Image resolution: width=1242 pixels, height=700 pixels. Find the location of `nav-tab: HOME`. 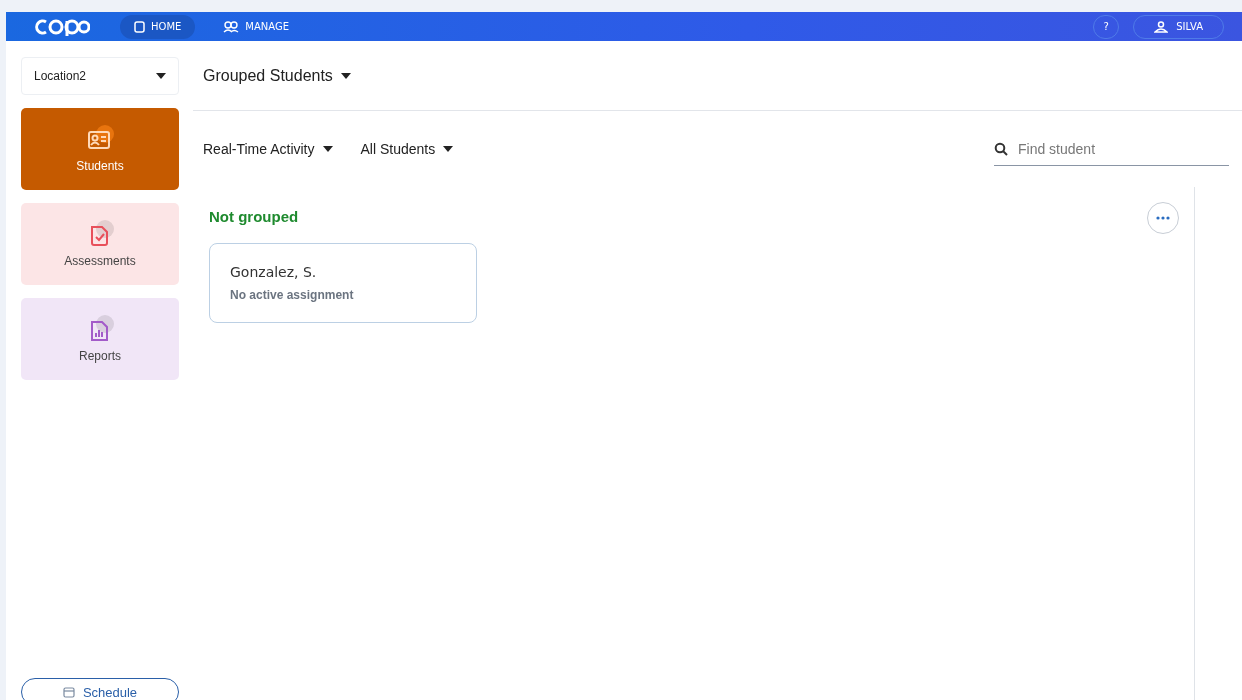

nav-tab: HOME is located at coordinates (158, 26).